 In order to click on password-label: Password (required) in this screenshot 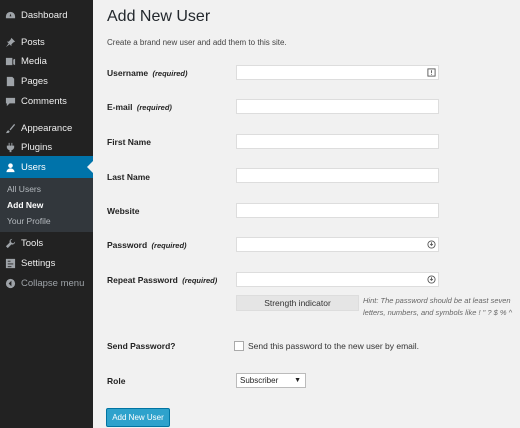, I will do `click(147, 245)`.